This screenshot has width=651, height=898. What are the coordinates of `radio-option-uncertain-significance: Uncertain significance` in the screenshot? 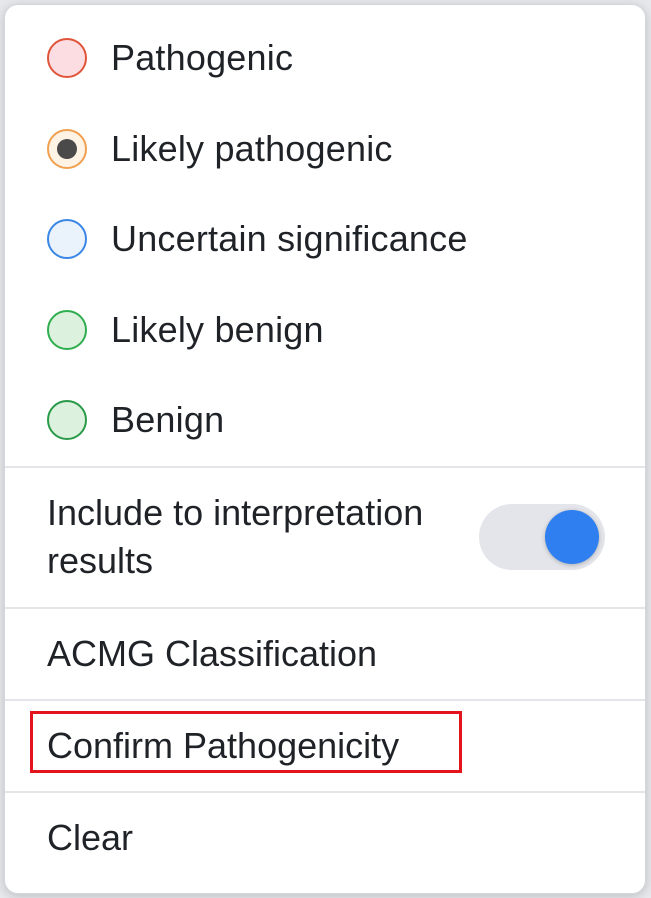 It's located at (325, 239).